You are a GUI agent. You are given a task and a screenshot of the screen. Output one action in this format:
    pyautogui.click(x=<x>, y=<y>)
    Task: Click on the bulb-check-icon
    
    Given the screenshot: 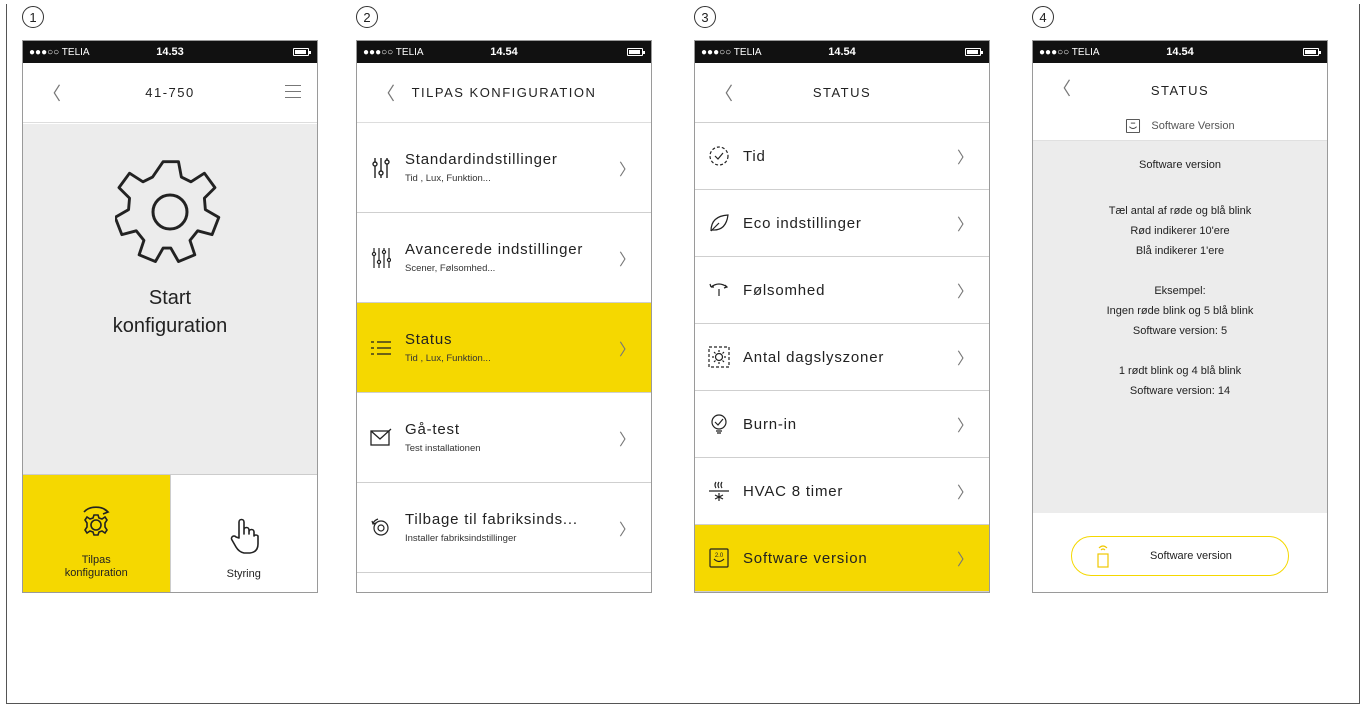 What is the action you would take?
    pyautogui.click(x=719, y=424)
    